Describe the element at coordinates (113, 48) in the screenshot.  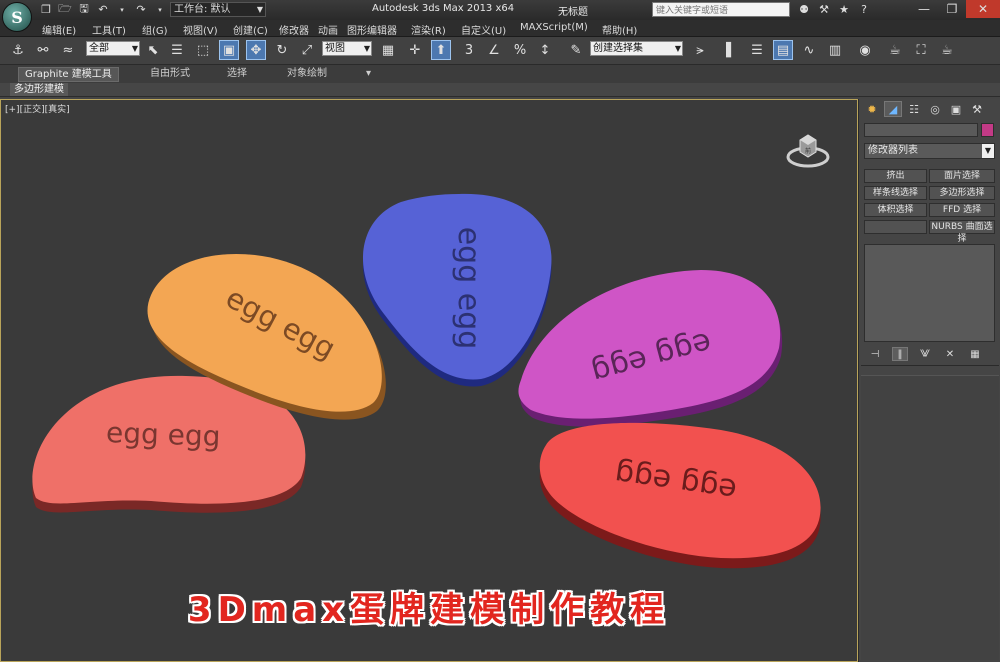
I see `selection-filter-dropdown: 全部 ▼` at that location.